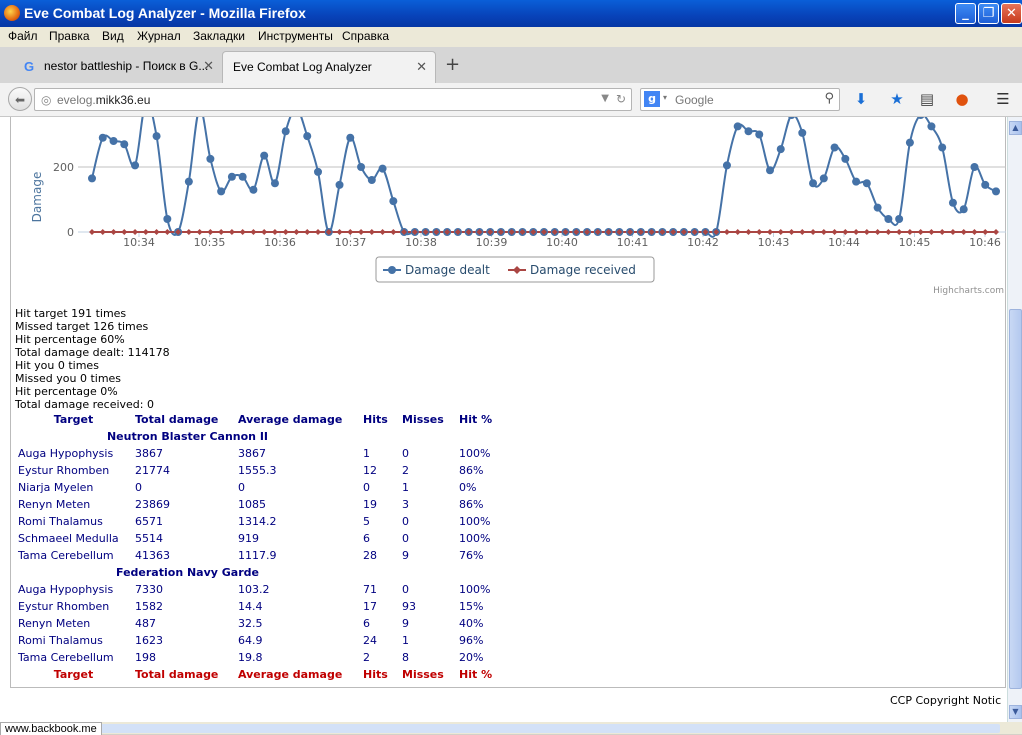  Describe the element at coordinates (452, 64) in the screenshot. I see `new-tab-icon: +` at that location.